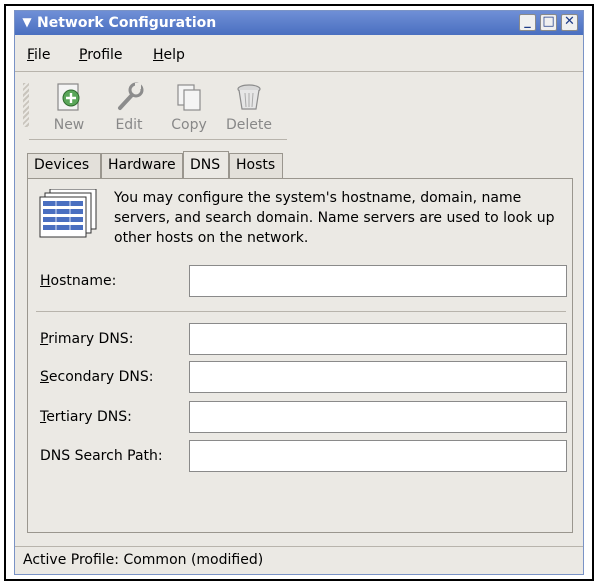 The width and height of the screenshot is (598, 585). I want to click on menu-help: Help, so click(169, 55).